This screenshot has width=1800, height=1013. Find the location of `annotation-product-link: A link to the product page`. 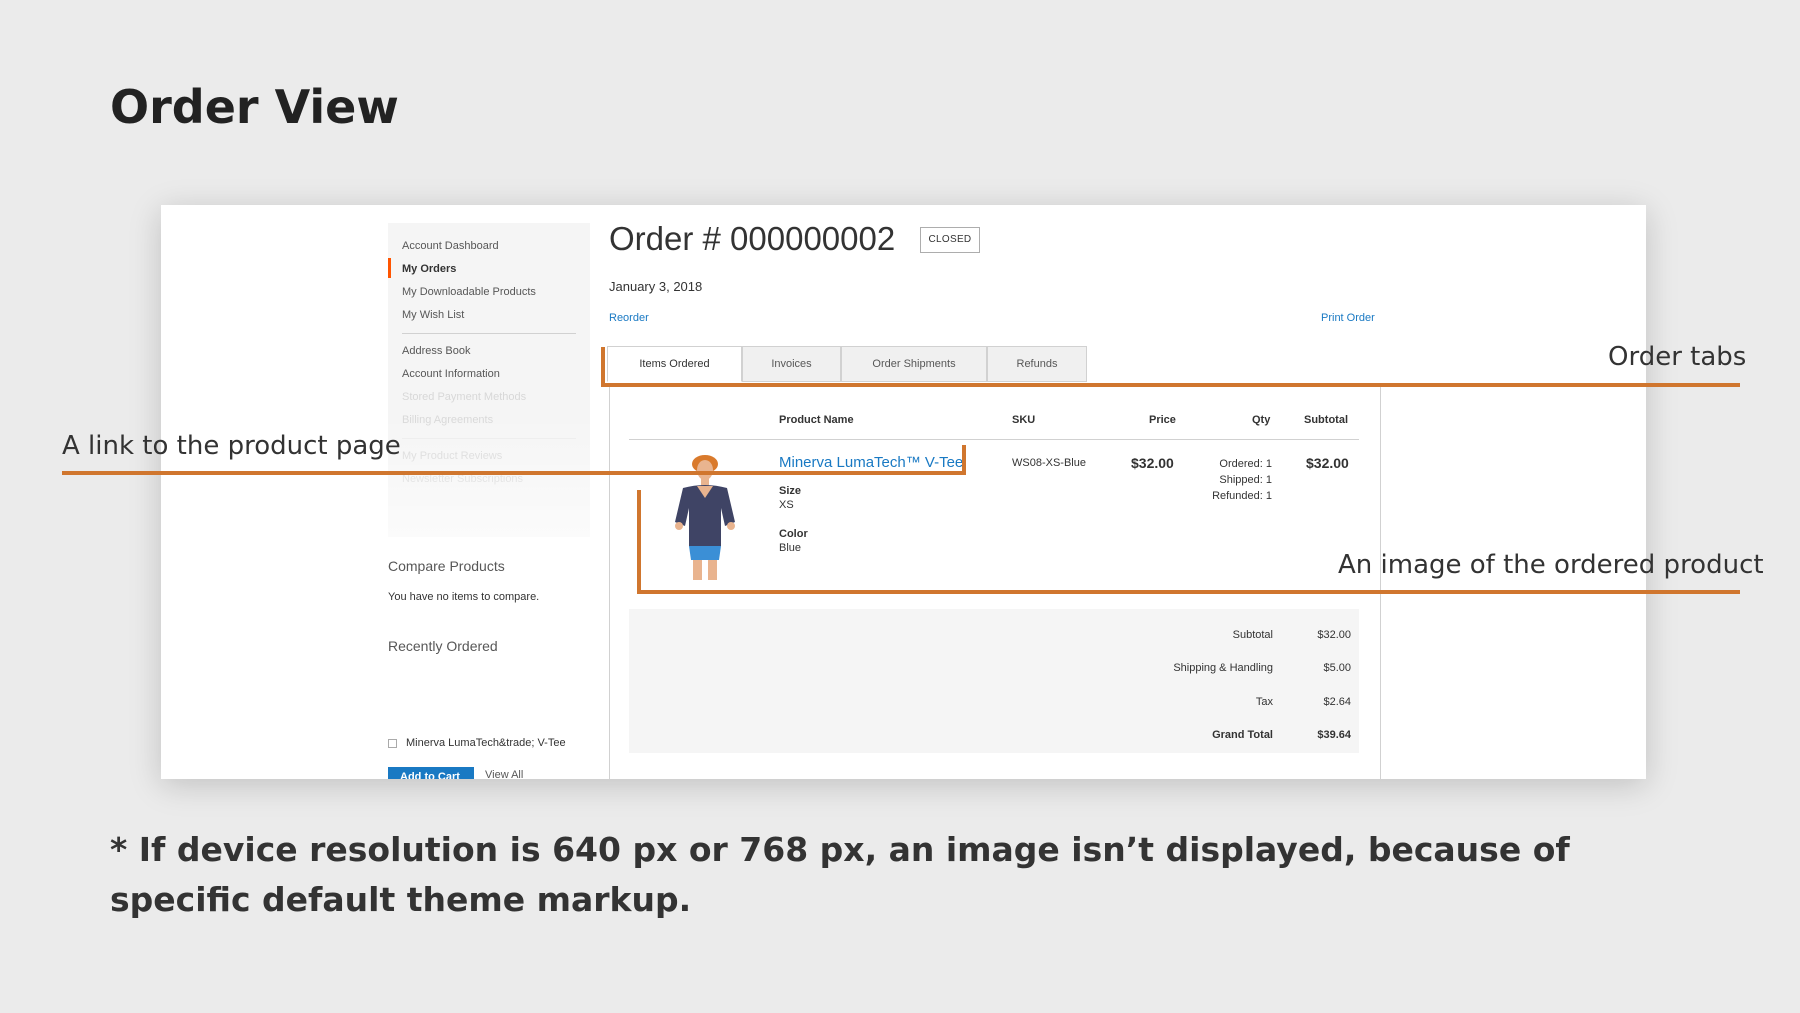

annotation-product-link: A link to the product page is located at coordinates (231, 446).